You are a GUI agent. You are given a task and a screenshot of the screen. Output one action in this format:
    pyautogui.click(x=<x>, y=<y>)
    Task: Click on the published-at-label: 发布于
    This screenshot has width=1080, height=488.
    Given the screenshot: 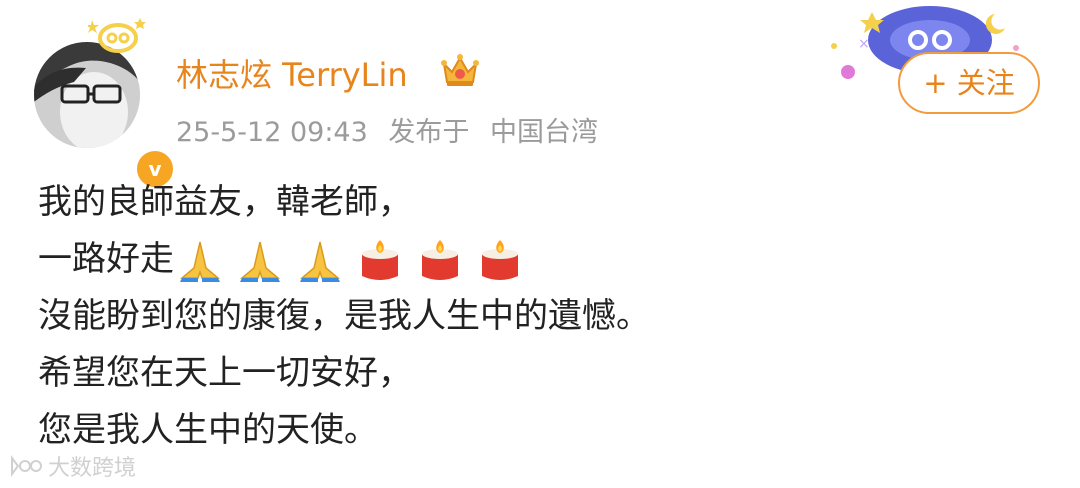 What is the action you would take?
    pyautogui.click(x=429, y=132)
    